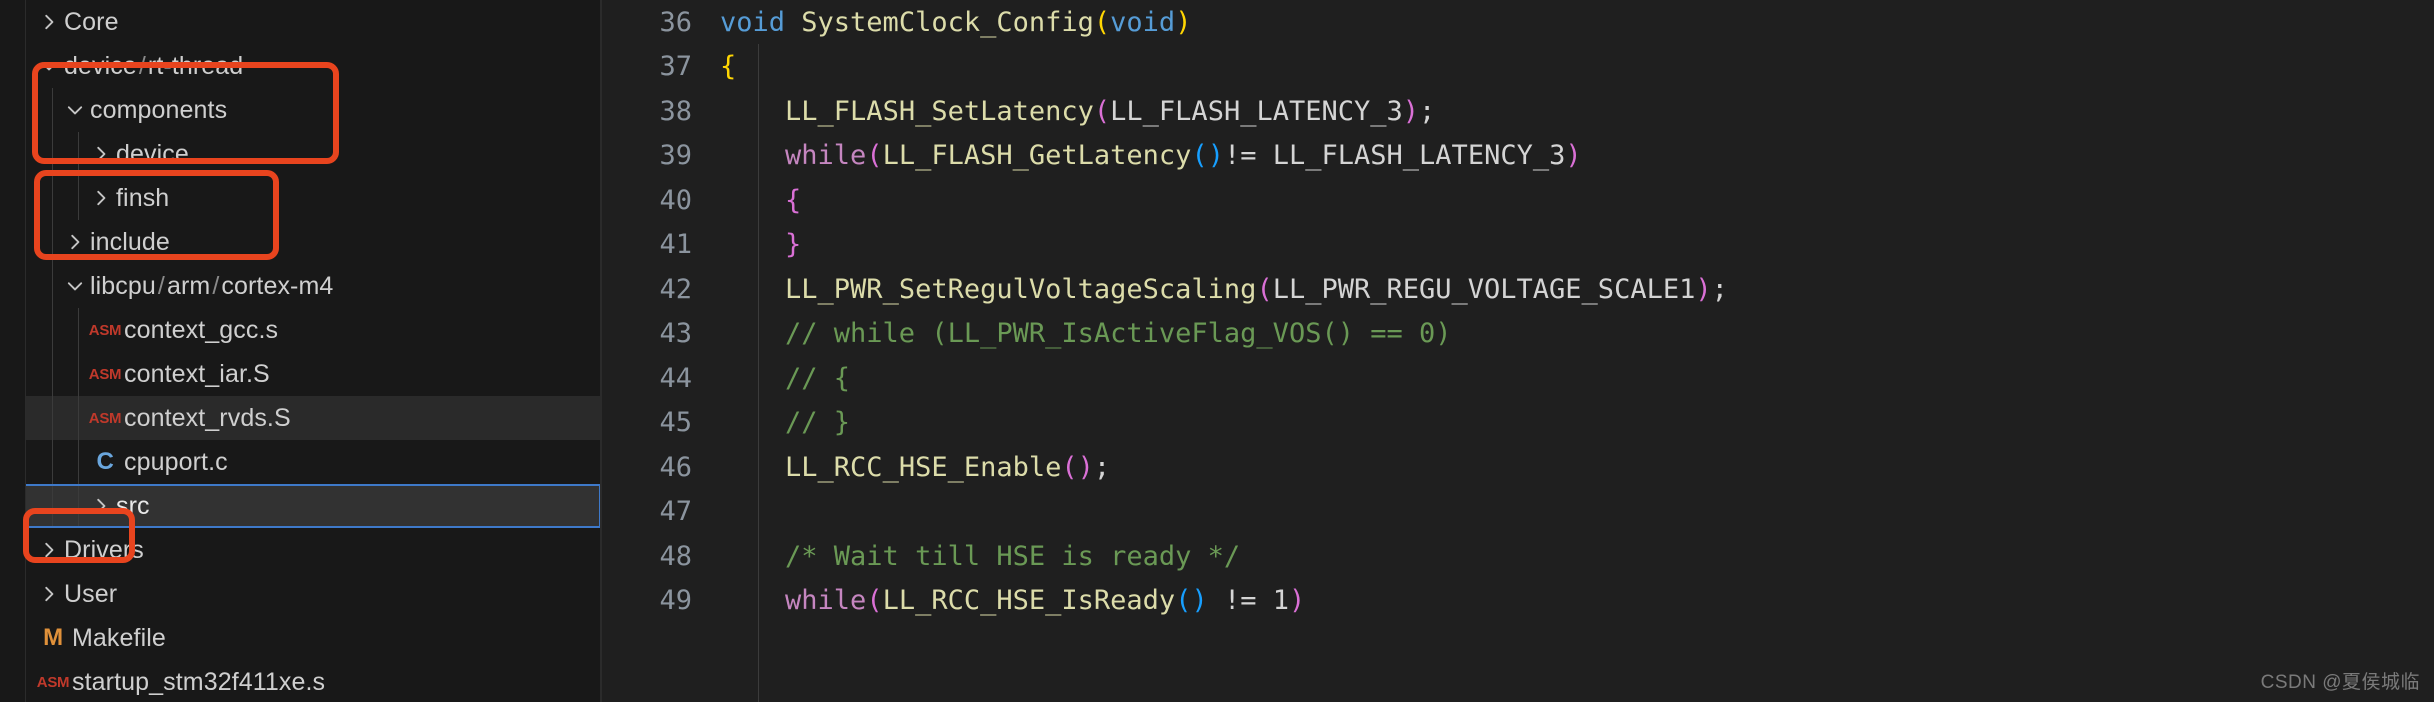 The image size is (2434, 702). What do you see at coordinates (313, 22) in the screenshot?
I see `tree-item-core: Core` at bounding box center [313, 22].